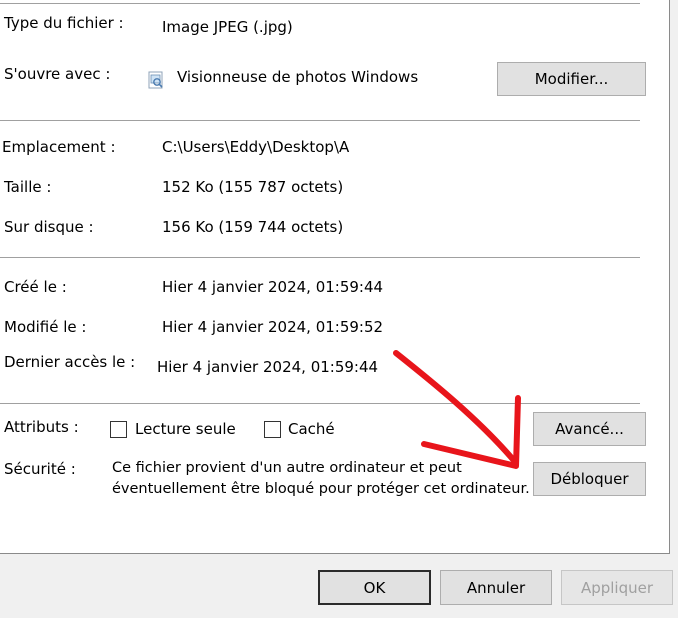 This screenshot has height=618, width=678. Describe the element at coordinates (272, 429) in the screenshot. I see `hidden-checkbox` at that location.